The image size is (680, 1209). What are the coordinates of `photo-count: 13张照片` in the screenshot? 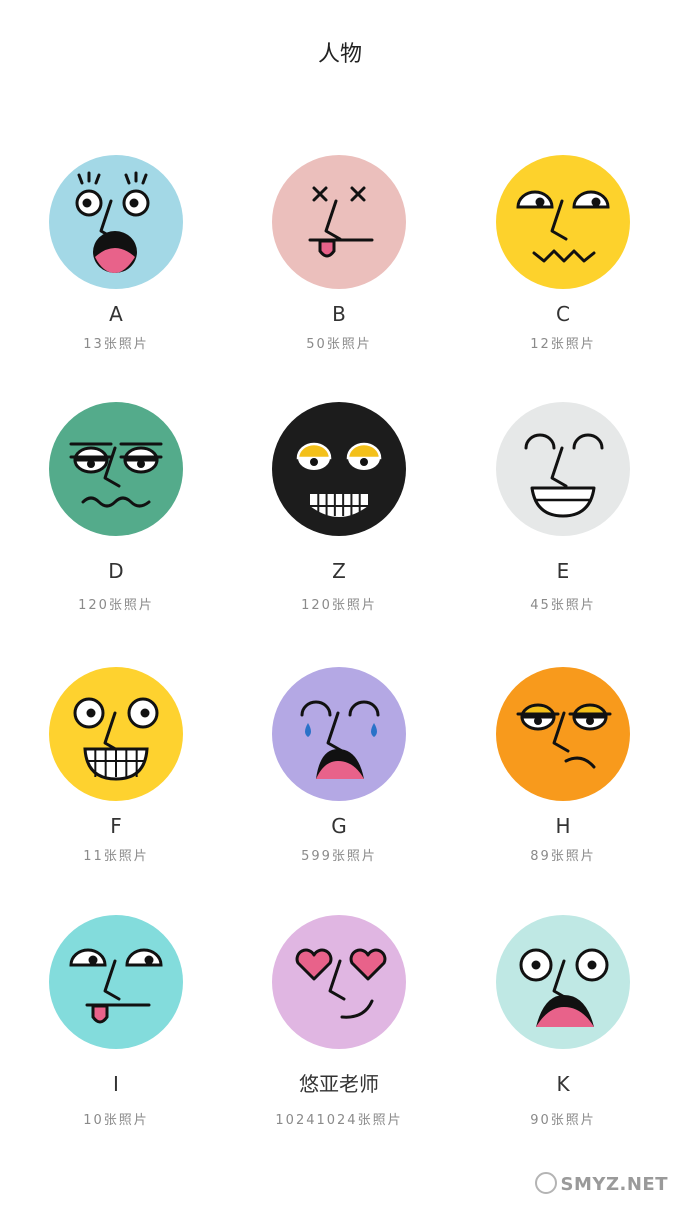 It's located at (116, 344).